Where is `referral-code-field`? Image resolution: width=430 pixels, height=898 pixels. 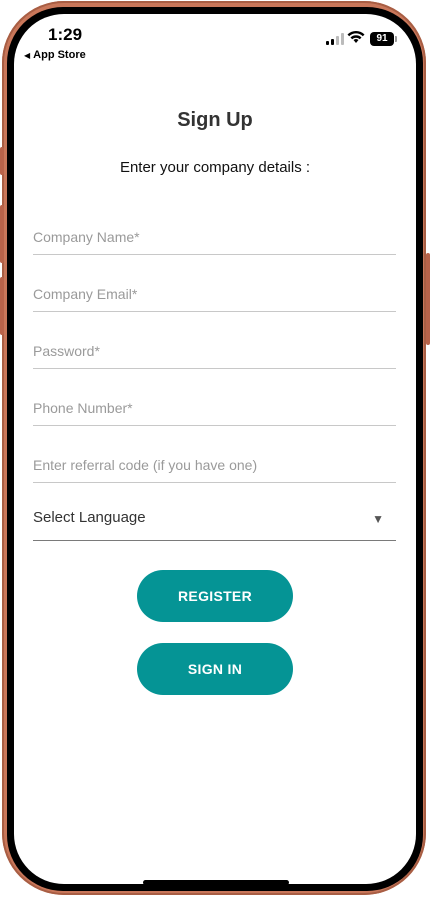
referral-code-field is located at coordinates (214, 465).